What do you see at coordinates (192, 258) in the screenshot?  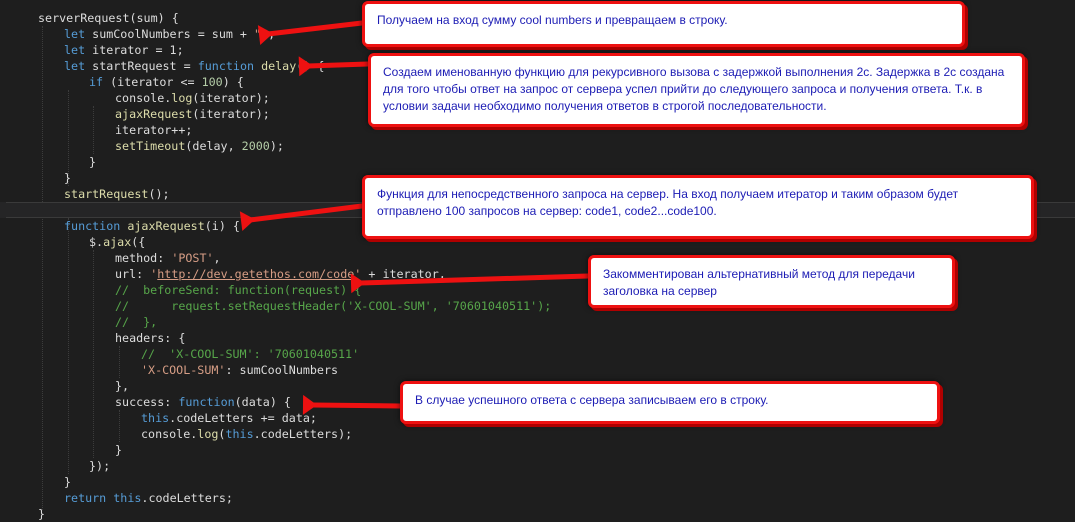 I see `code-token: 'POST'` at bounding box center [192, 258].